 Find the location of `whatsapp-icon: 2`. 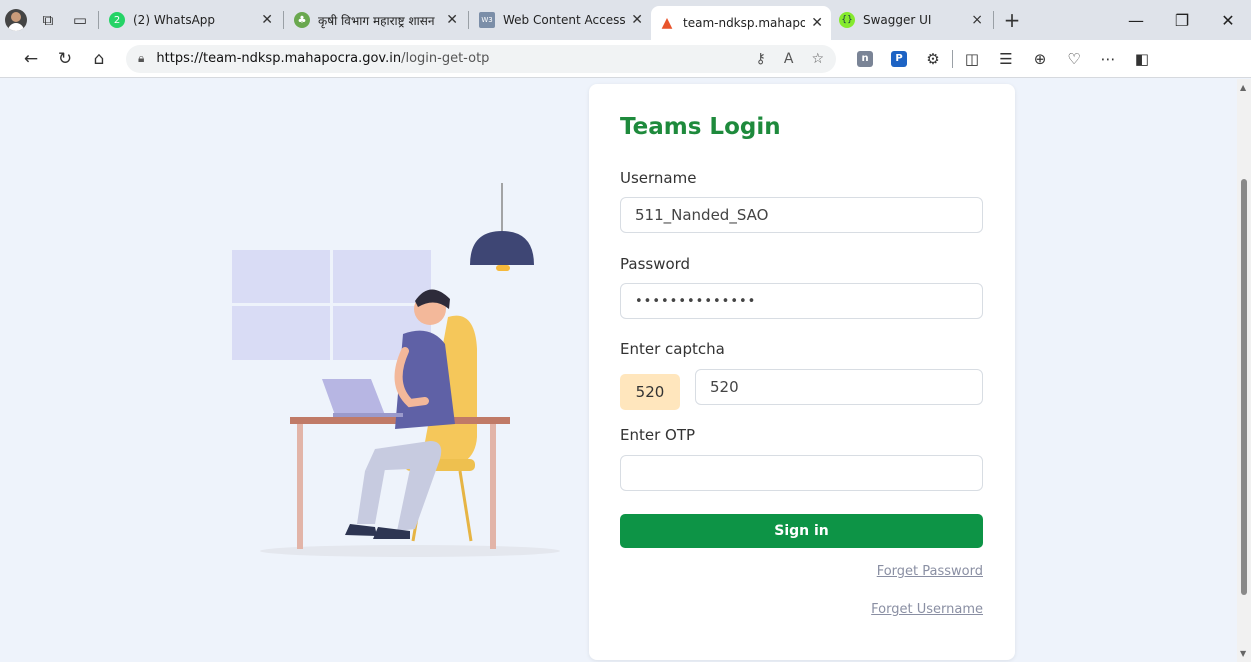

whatsapp-icon: 2 is located at coordinates (117, 20).